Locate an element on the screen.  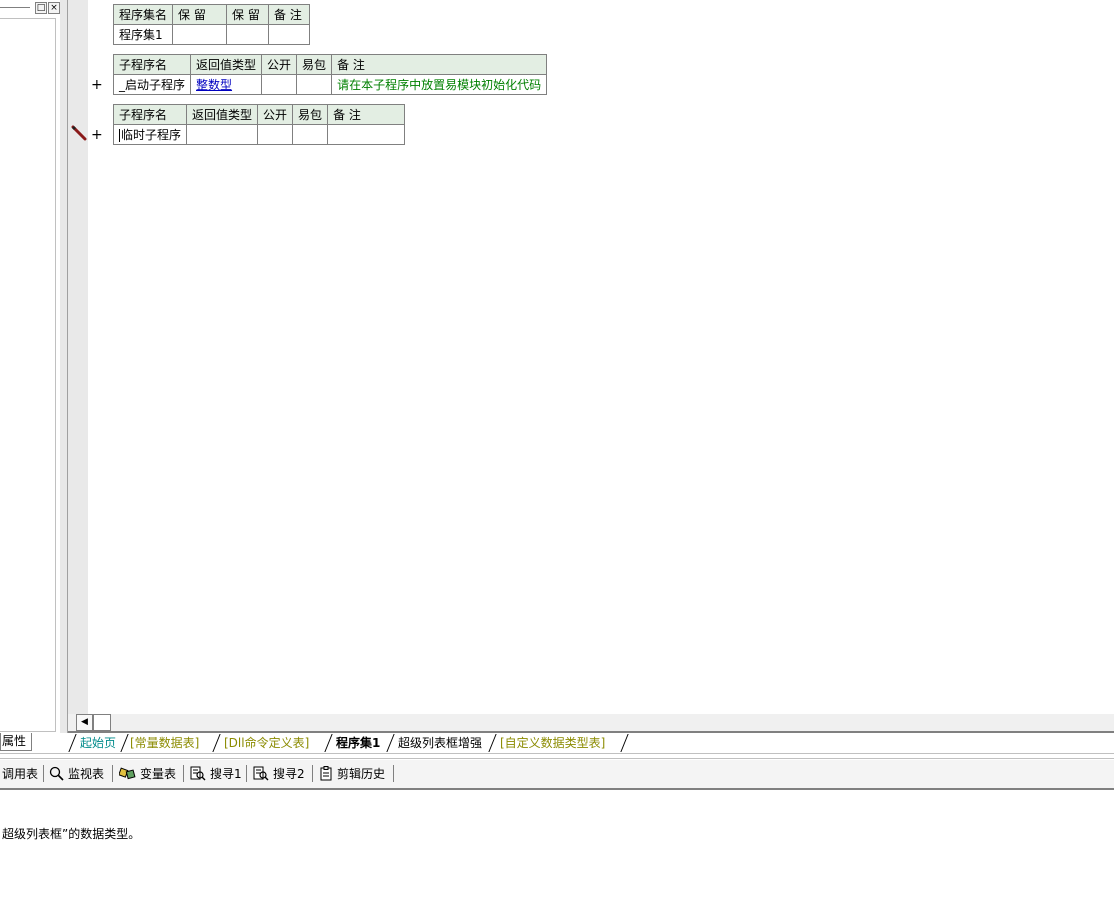
panel-splitter is located at coordinates (64, 367).